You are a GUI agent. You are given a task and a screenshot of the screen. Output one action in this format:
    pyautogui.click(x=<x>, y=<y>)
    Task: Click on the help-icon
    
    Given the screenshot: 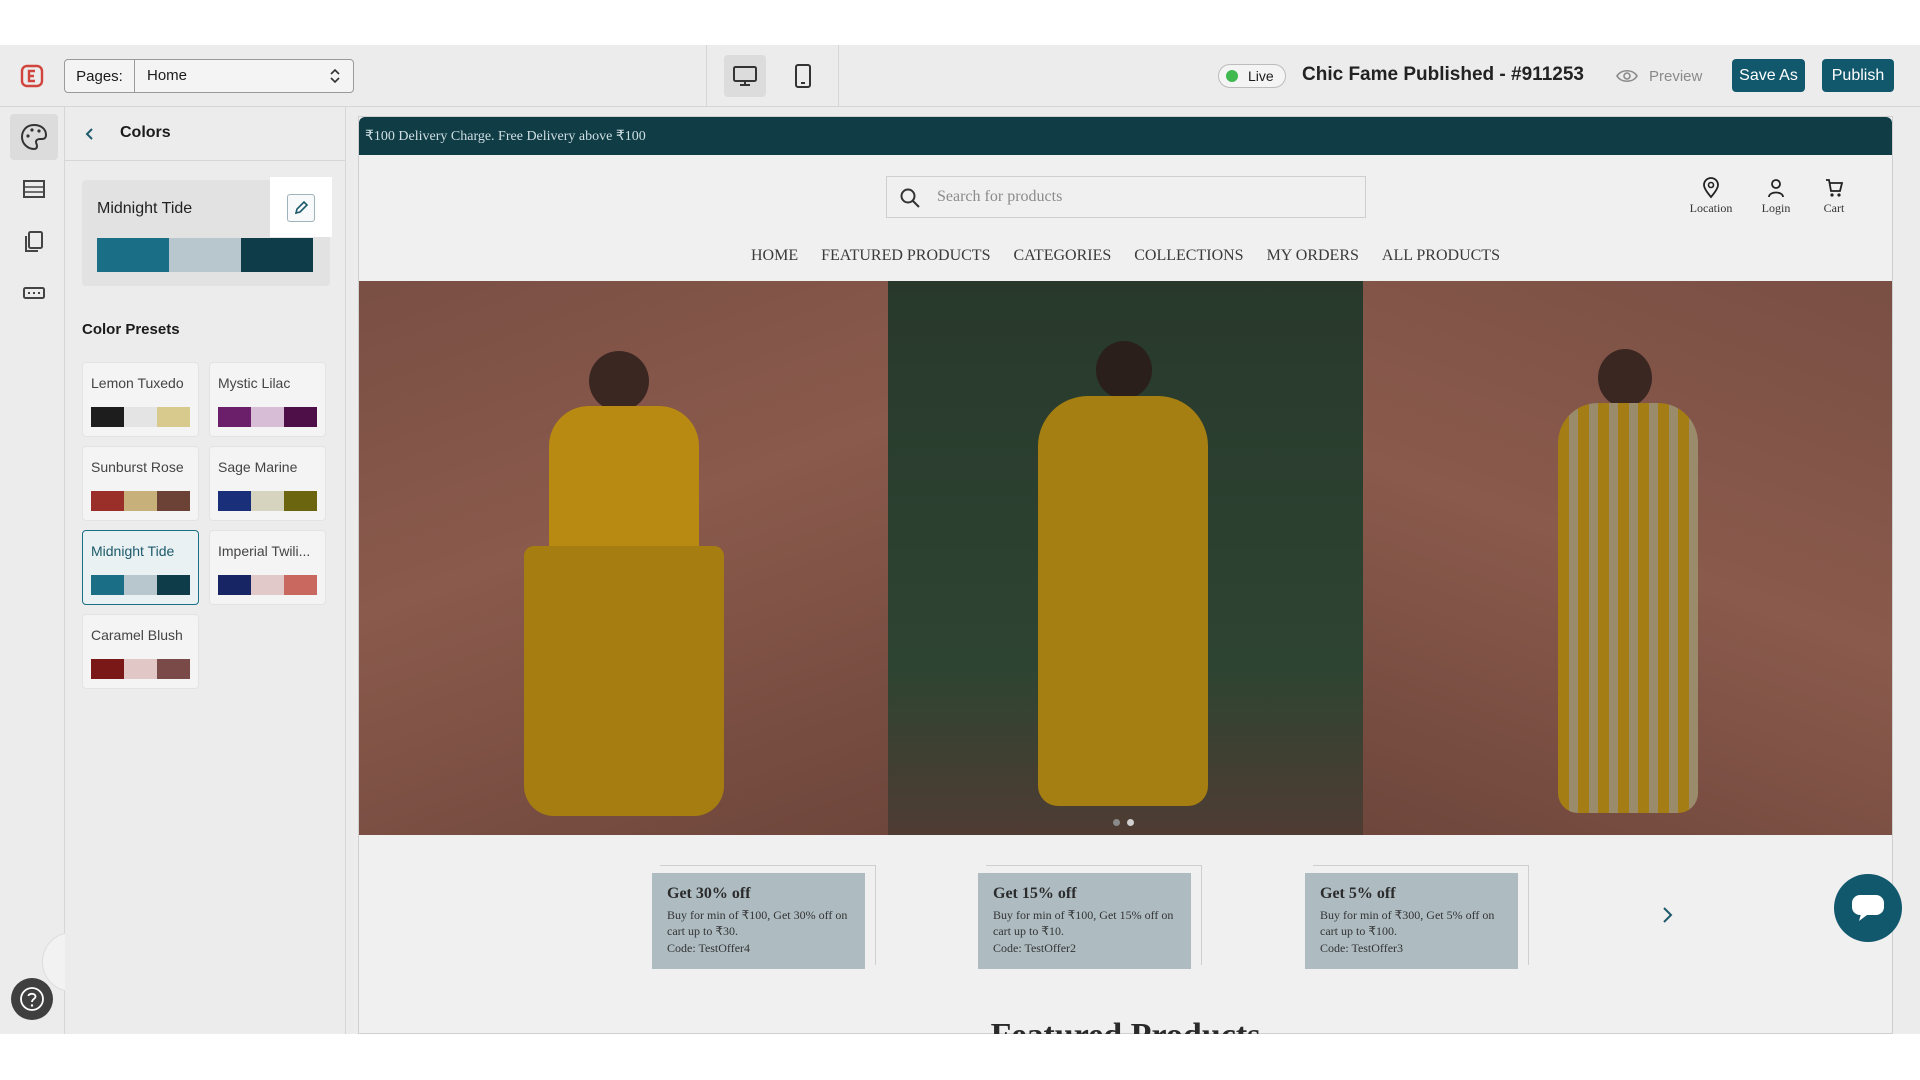 What is the action you would take?
    pyautogui.click(x=32, y=999)
    